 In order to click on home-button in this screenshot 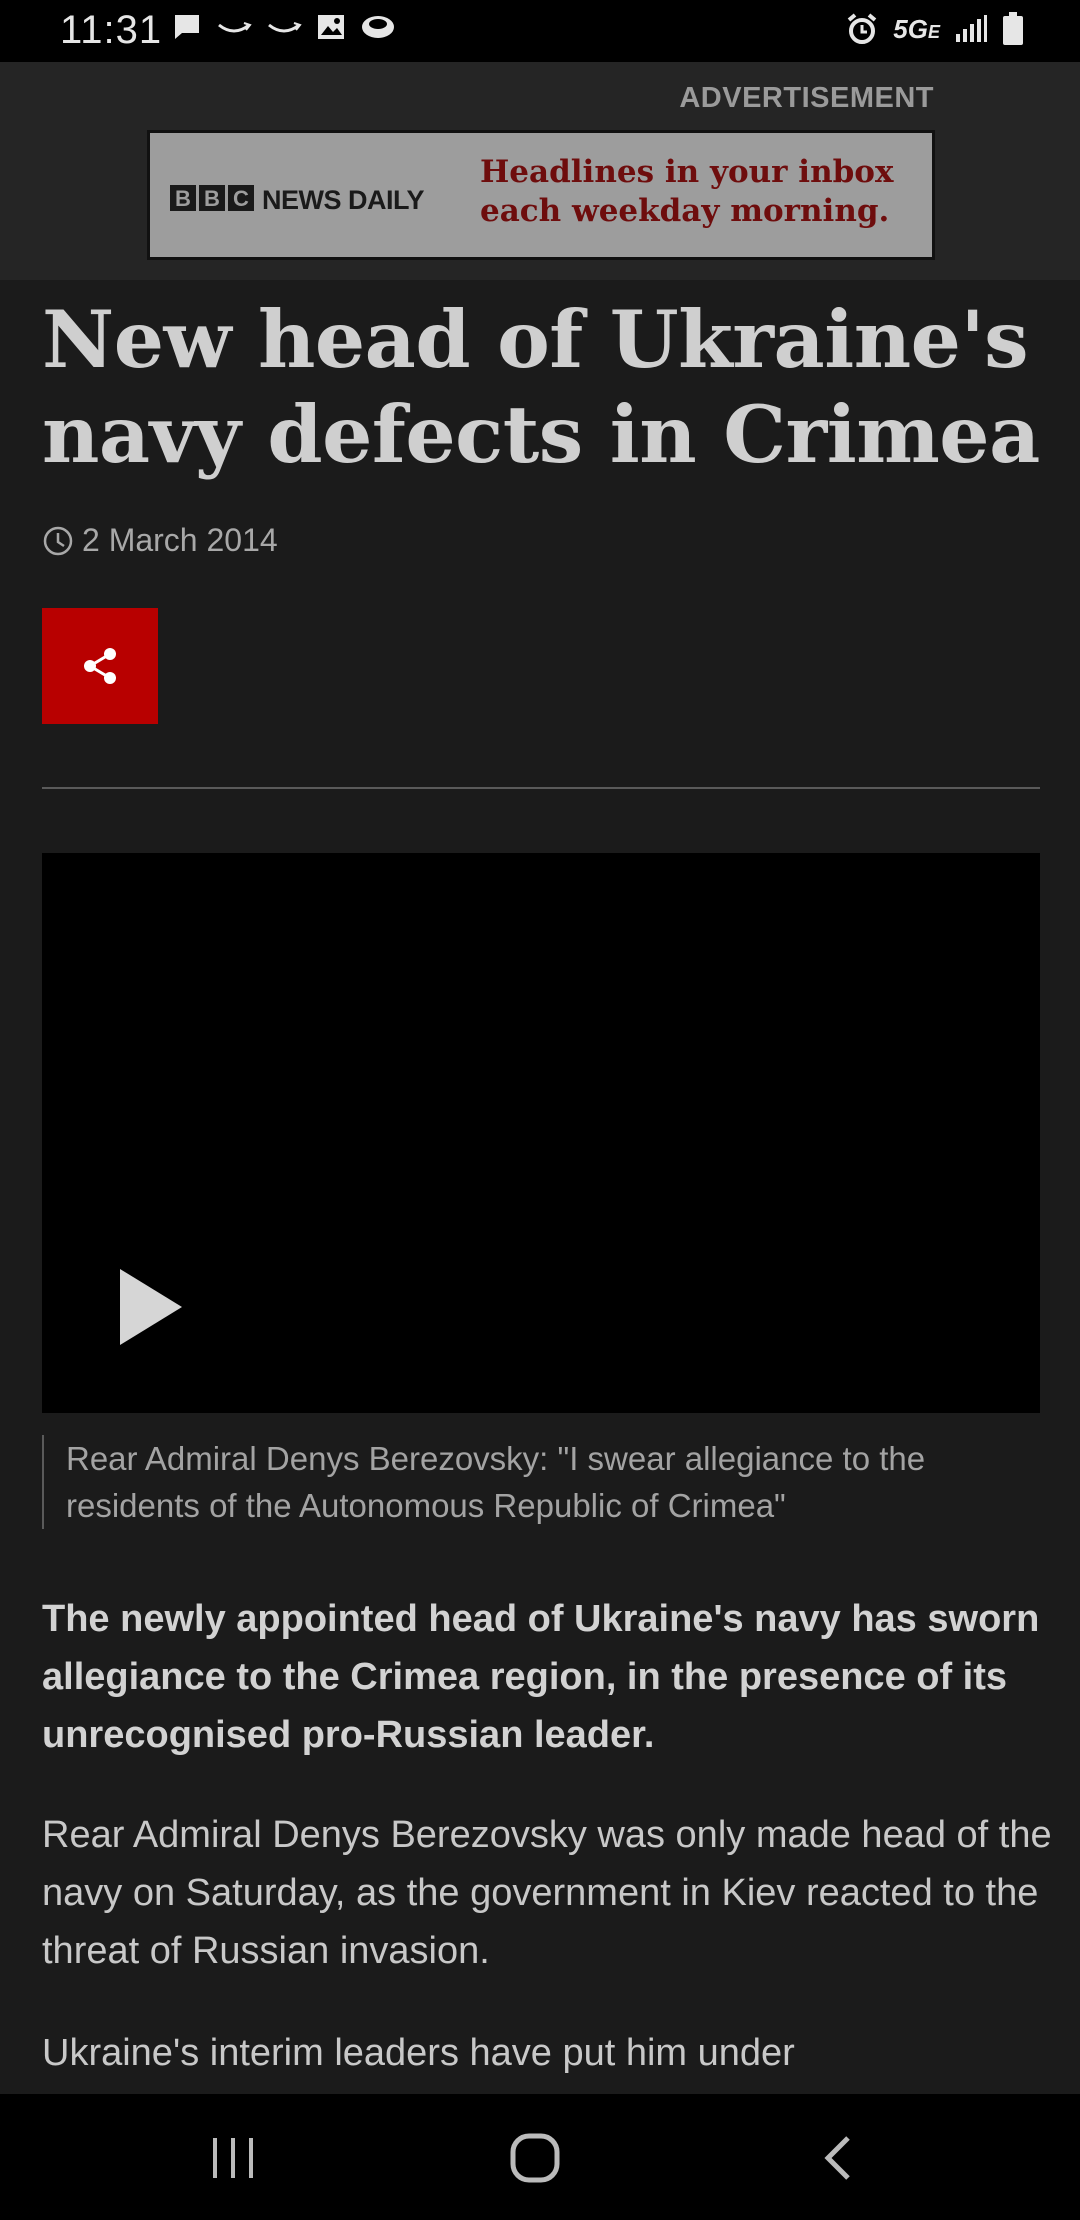, I will do `click(535, 2158)`.